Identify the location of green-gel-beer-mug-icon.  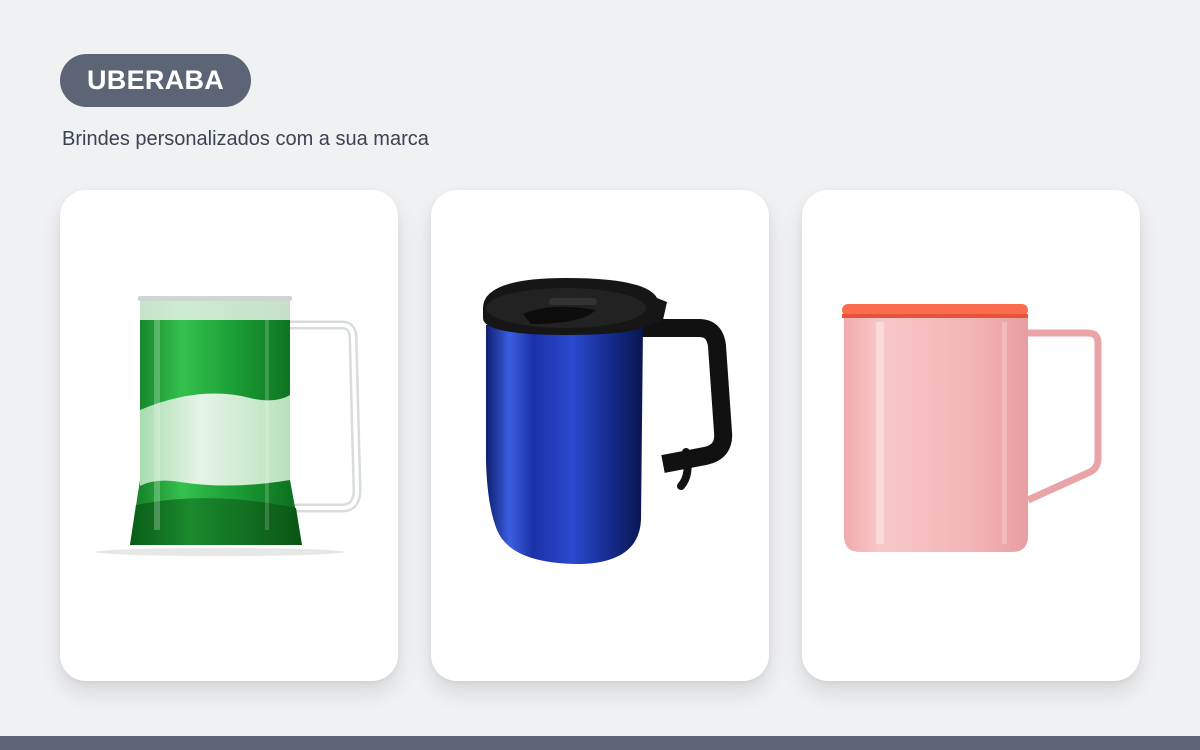
(228, 426).